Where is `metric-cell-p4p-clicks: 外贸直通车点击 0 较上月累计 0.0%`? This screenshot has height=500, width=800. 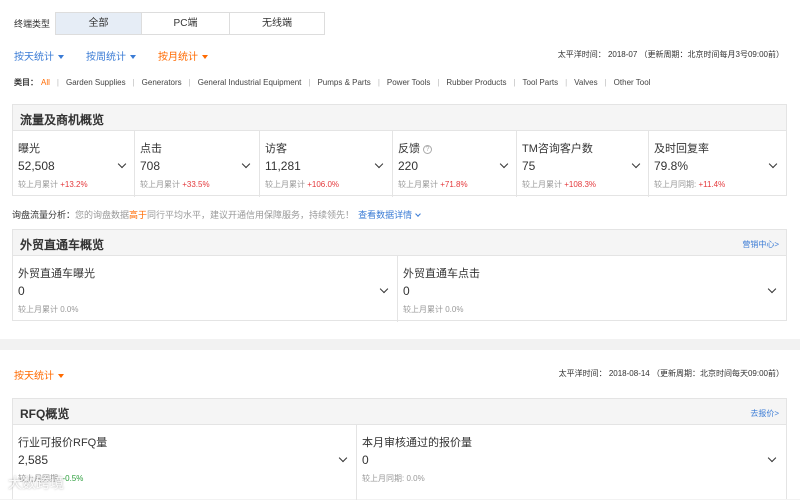 metric-cell-p4p-clicks: 外贸直通车点击 0 较上月累计 0.0% is located at coordinates (592, 289).